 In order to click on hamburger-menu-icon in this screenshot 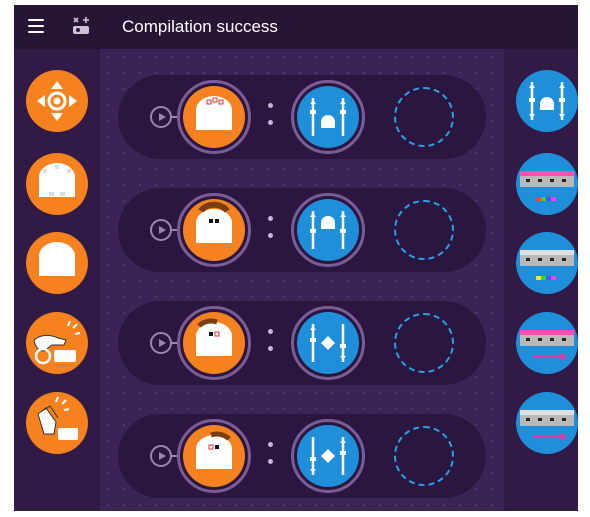, I will do `click(36, 26)`.